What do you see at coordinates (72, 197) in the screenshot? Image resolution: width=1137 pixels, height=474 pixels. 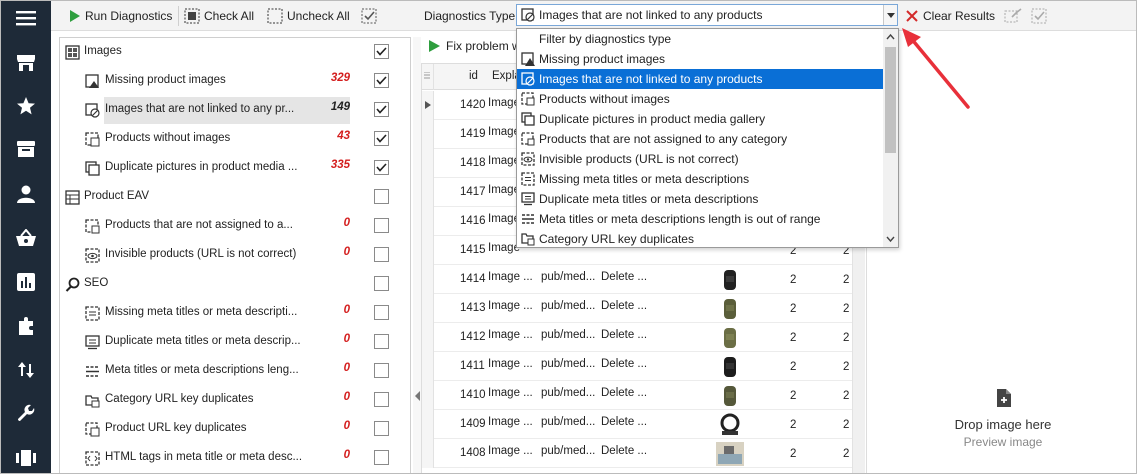 I see `table-icon` at bounding box center [72, 197].